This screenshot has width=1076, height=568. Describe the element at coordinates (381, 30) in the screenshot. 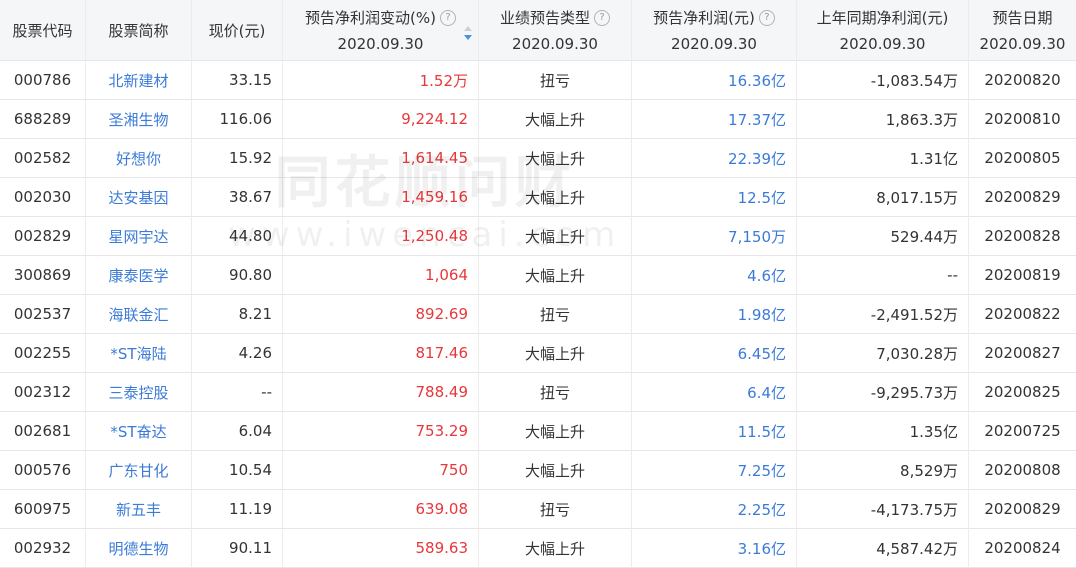

I see `header-change: 预告净利润变动(%) ? 2020.09.30` at that location.